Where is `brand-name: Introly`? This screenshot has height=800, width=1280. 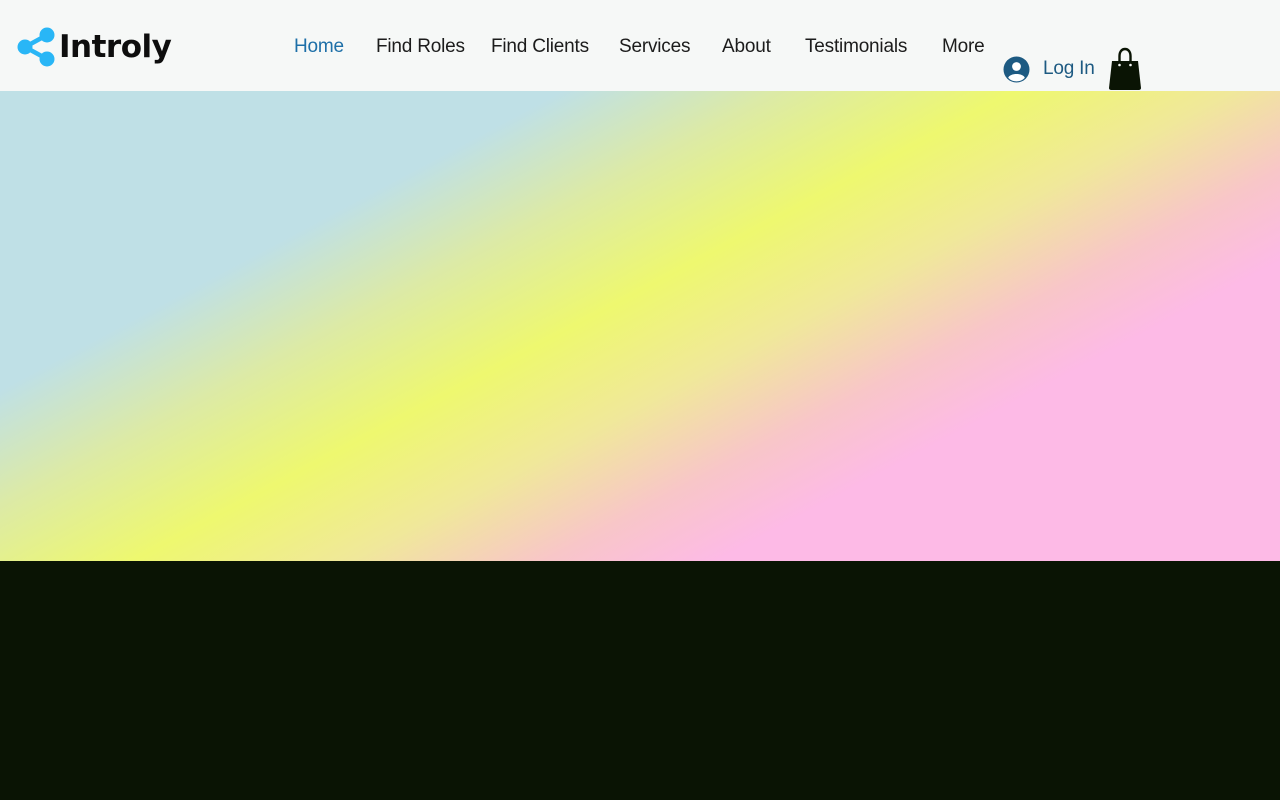 brand-name: Introly is located at coordinates (115, 46).